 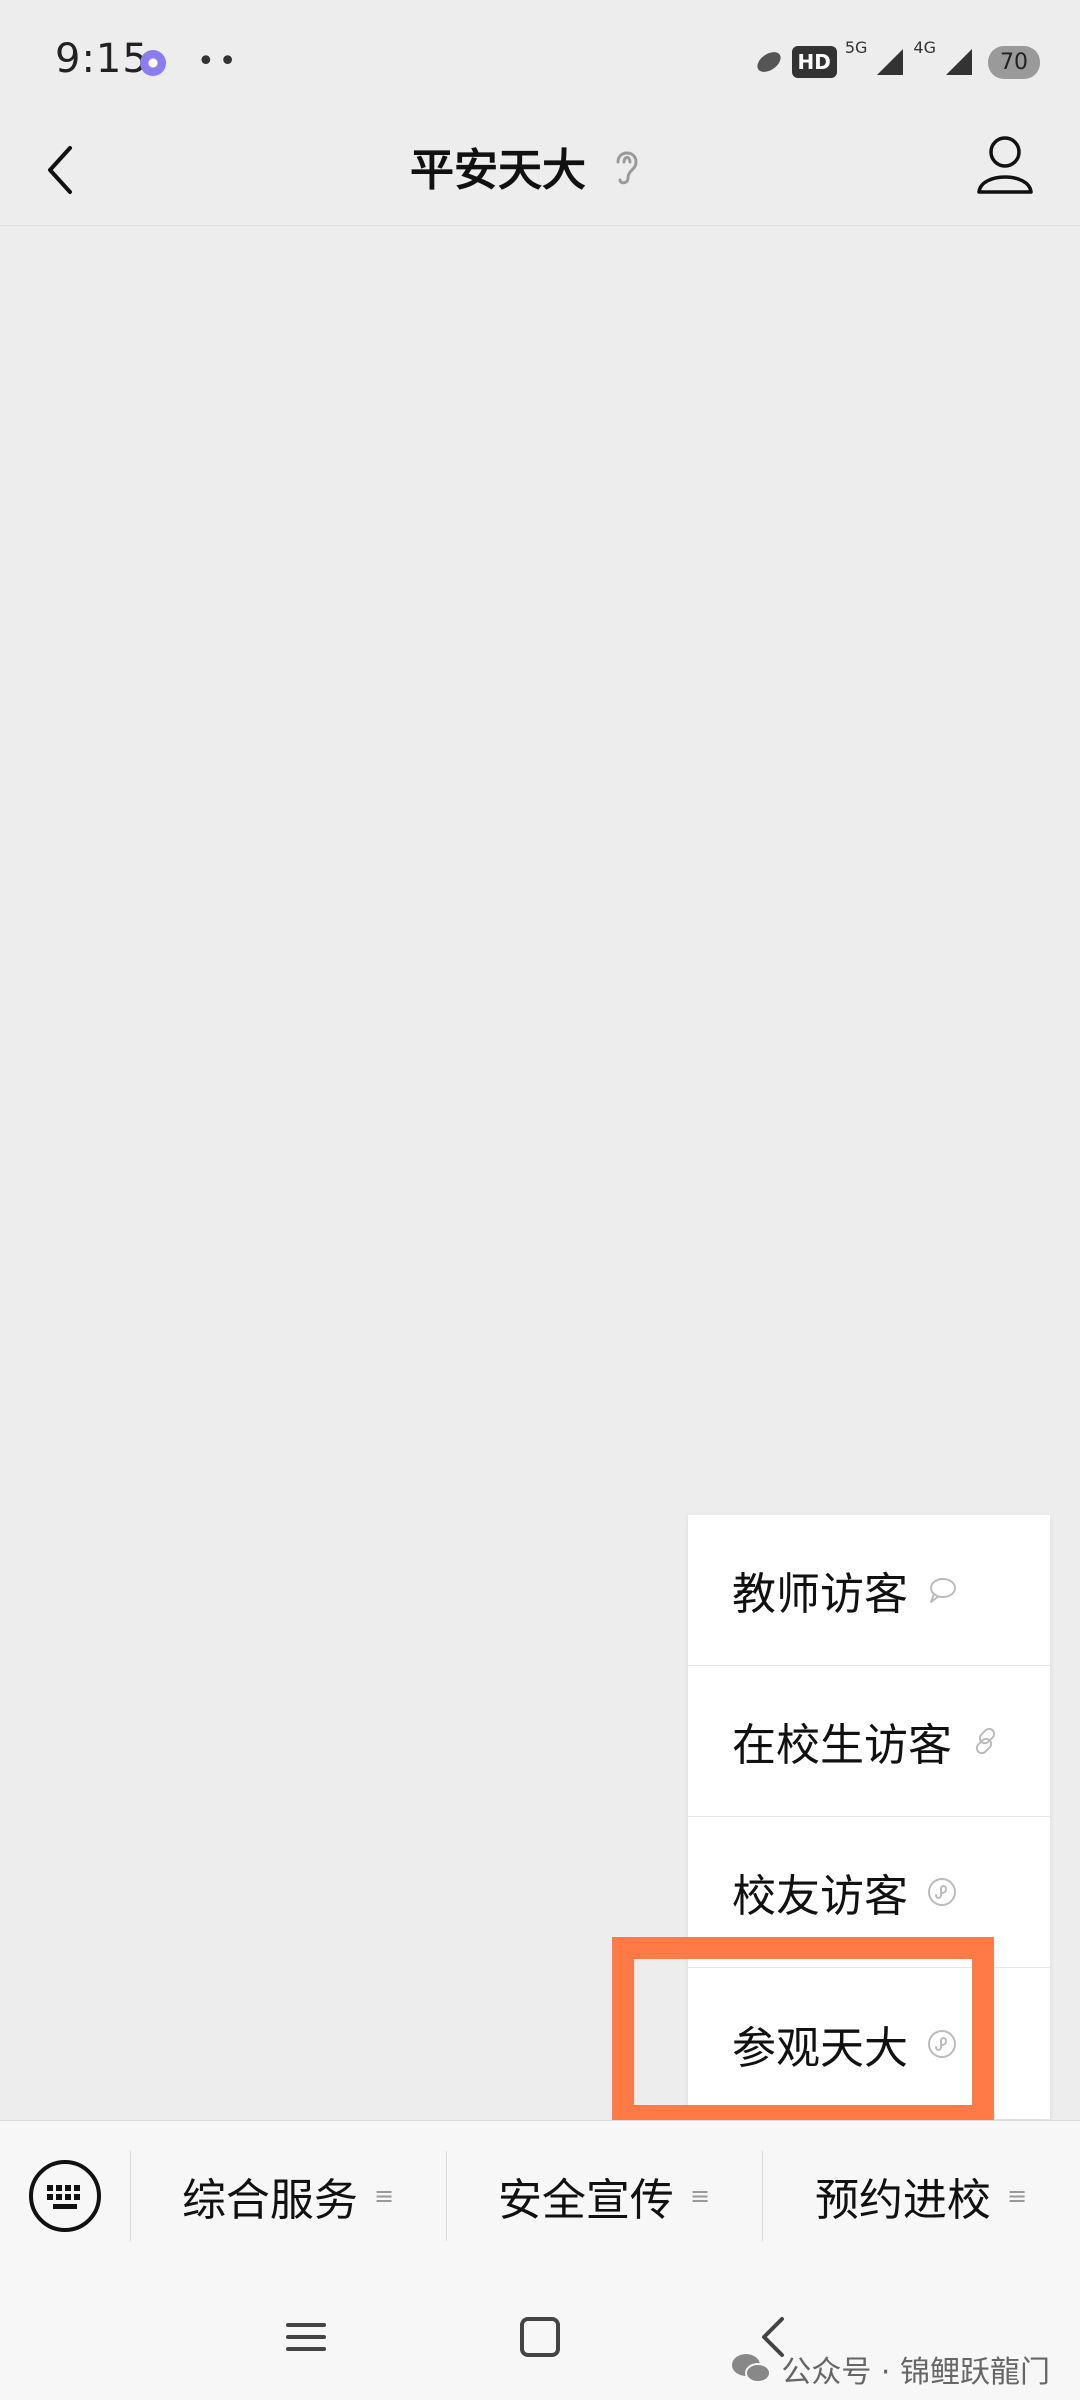 I want to click on network-5g-label: 5G, so click(x=856, y=47).